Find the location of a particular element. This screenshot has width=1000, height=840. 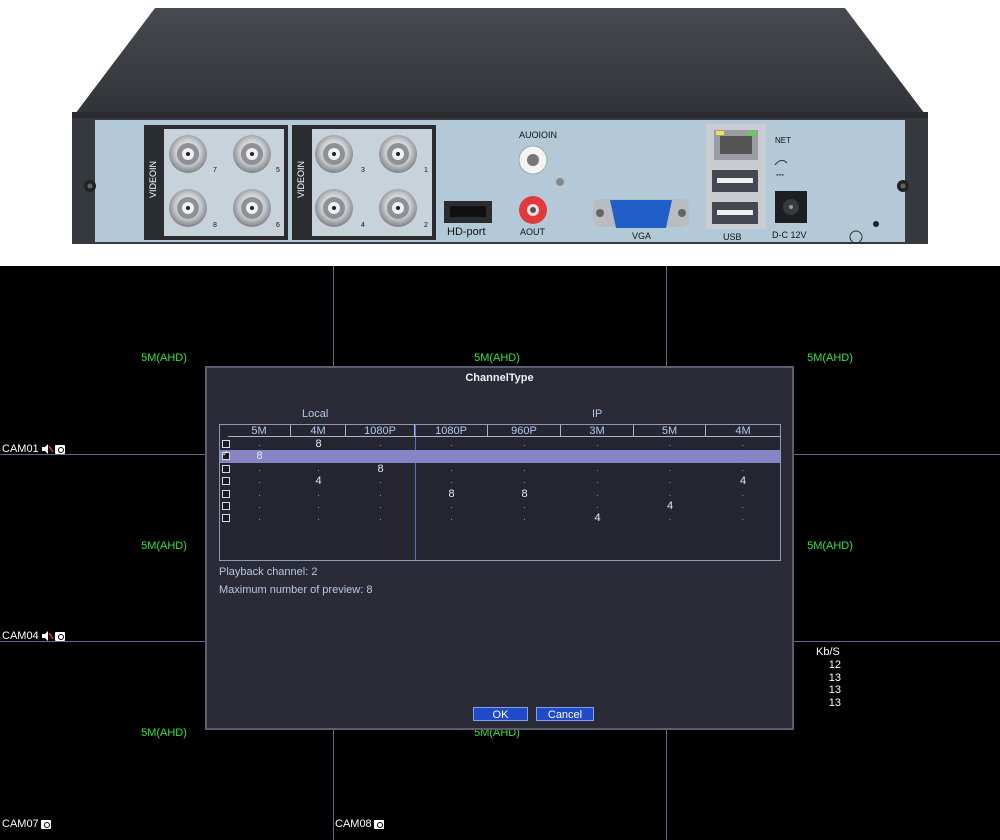

port-number-5: 5 is located at coordinates (278, 170).